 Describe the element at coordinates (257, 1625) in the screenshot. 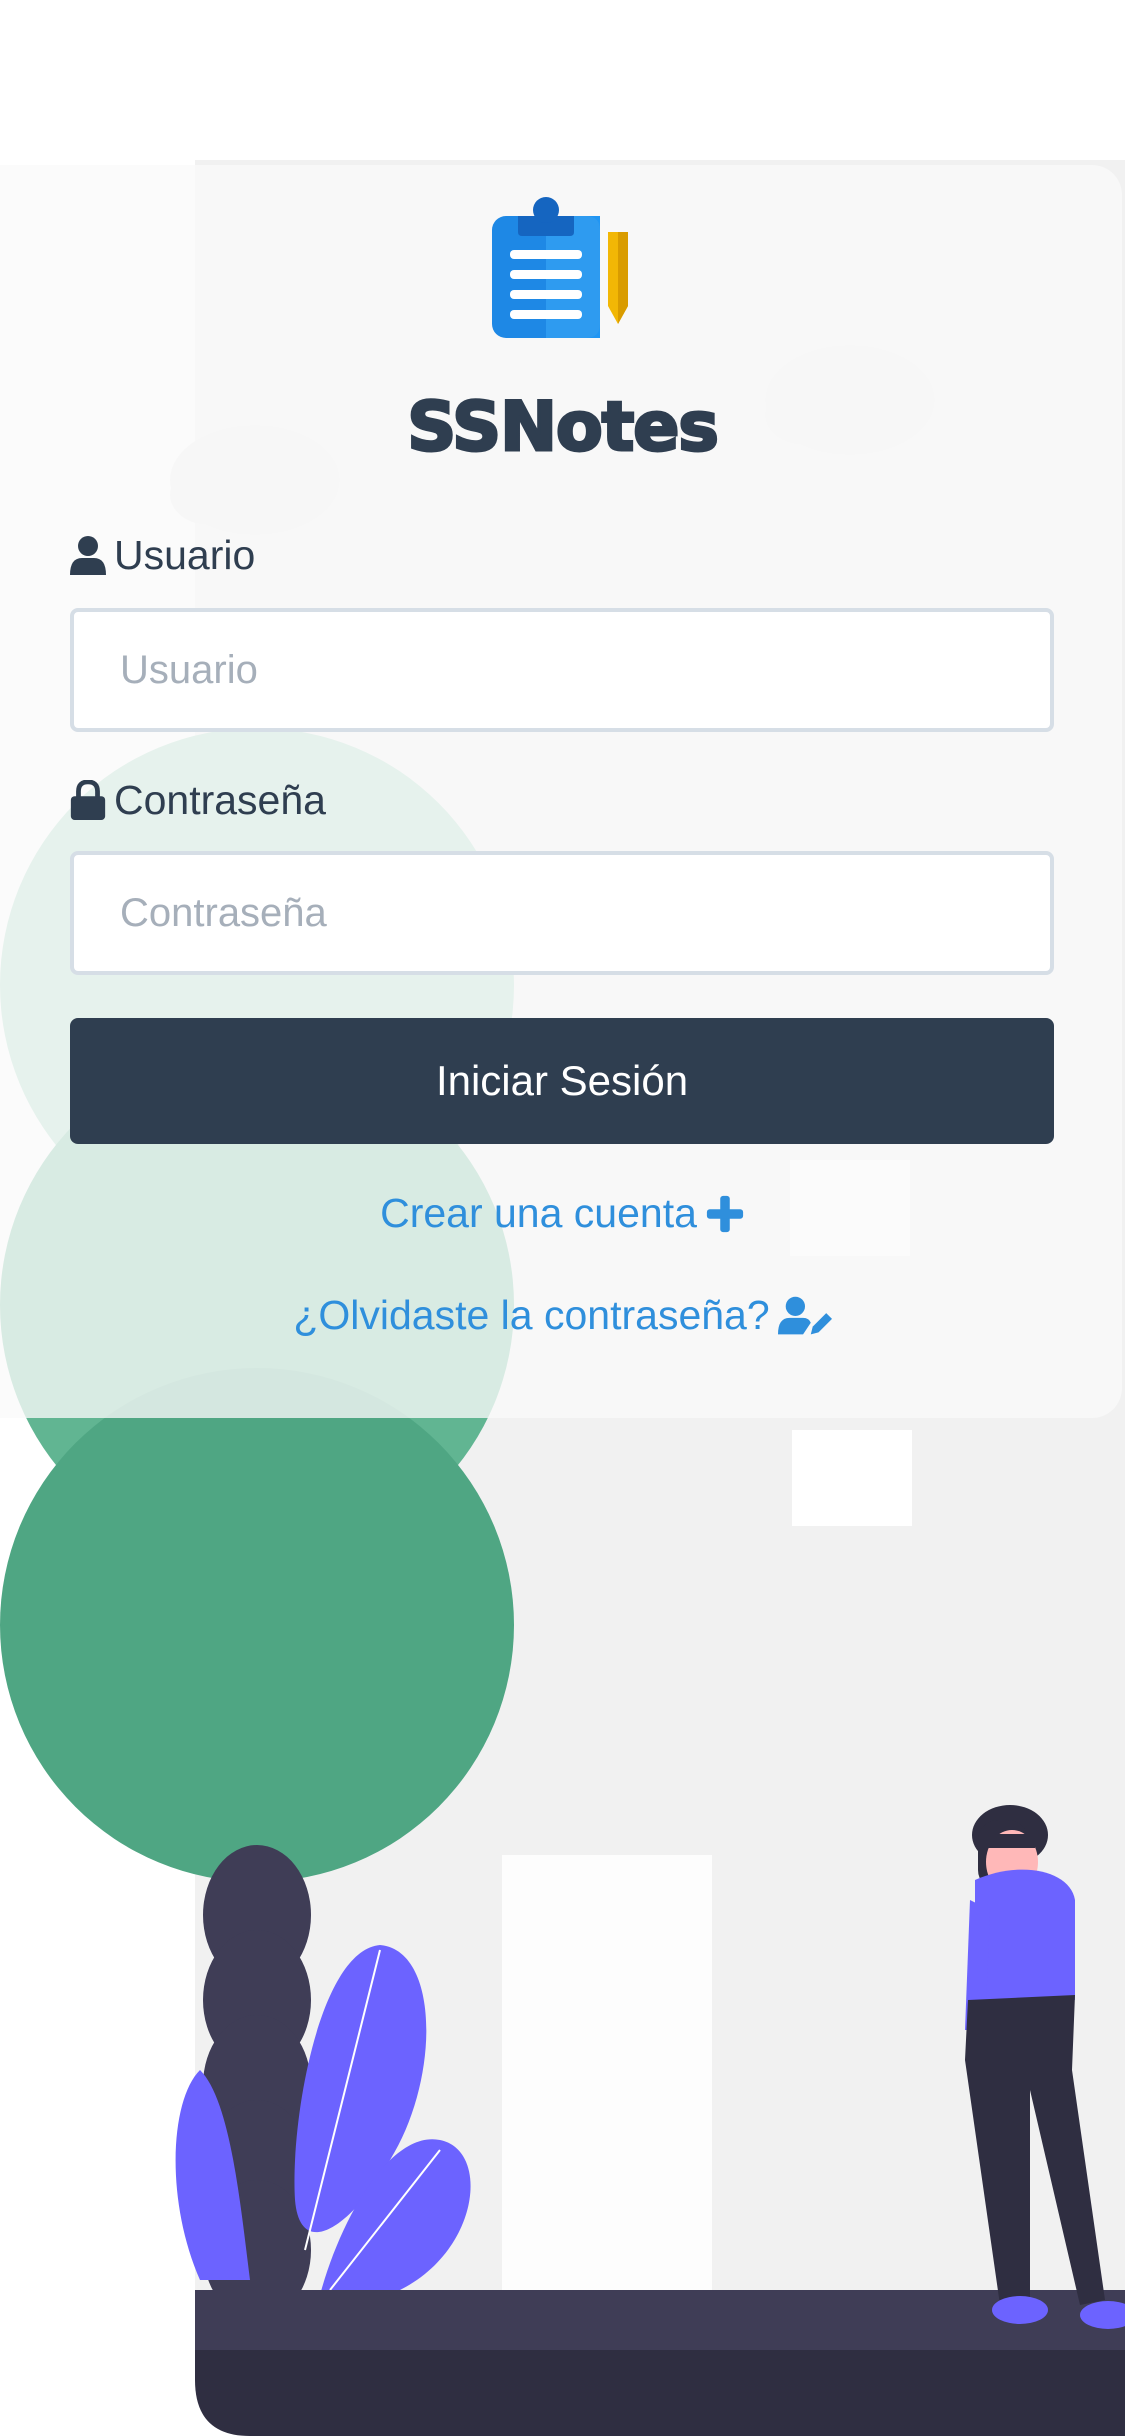

I see `tree-canopy` at that location.